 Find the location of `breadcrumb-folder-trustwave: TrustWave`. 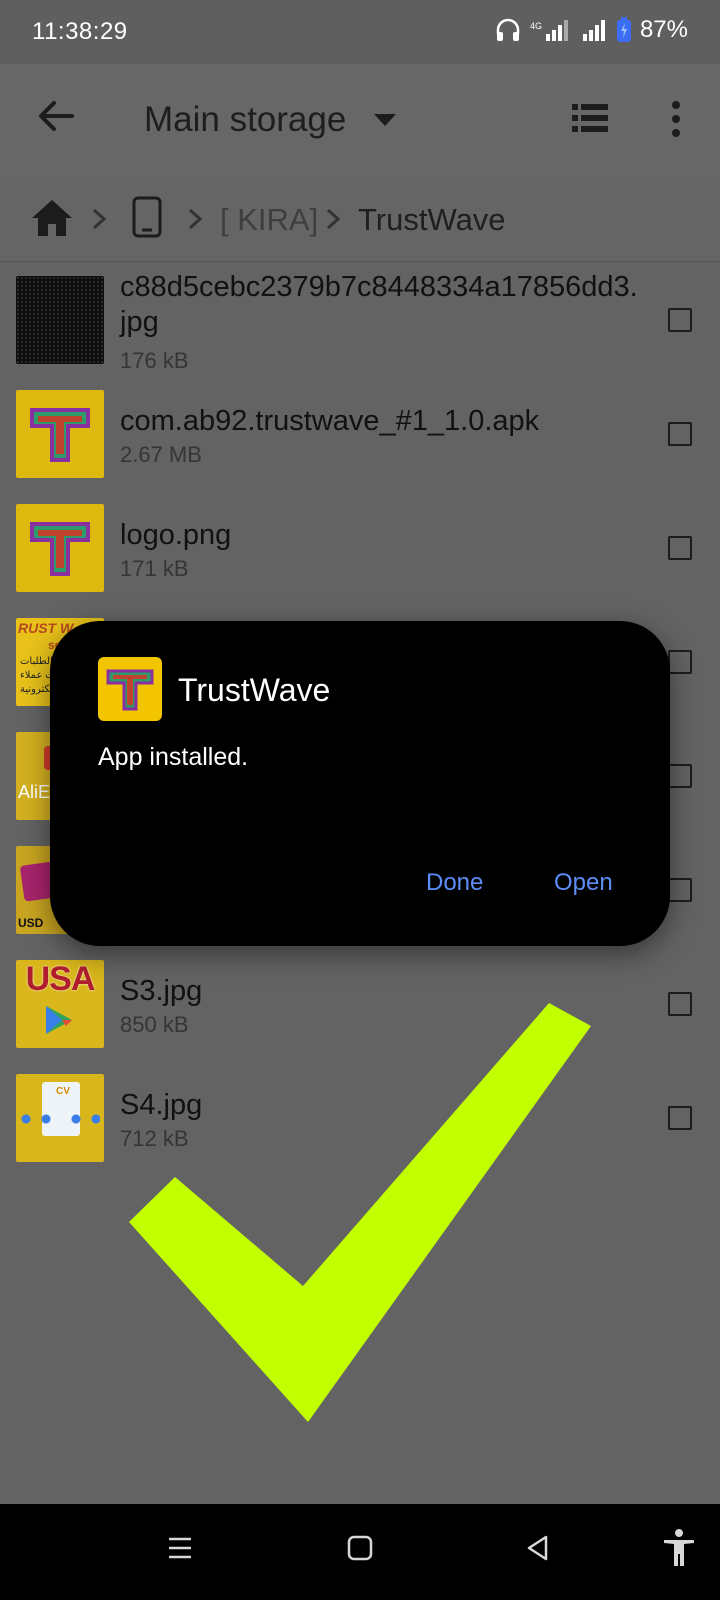

breadcrumb-folder-trustwave: TrustWave is located at coordinates (432, 220).